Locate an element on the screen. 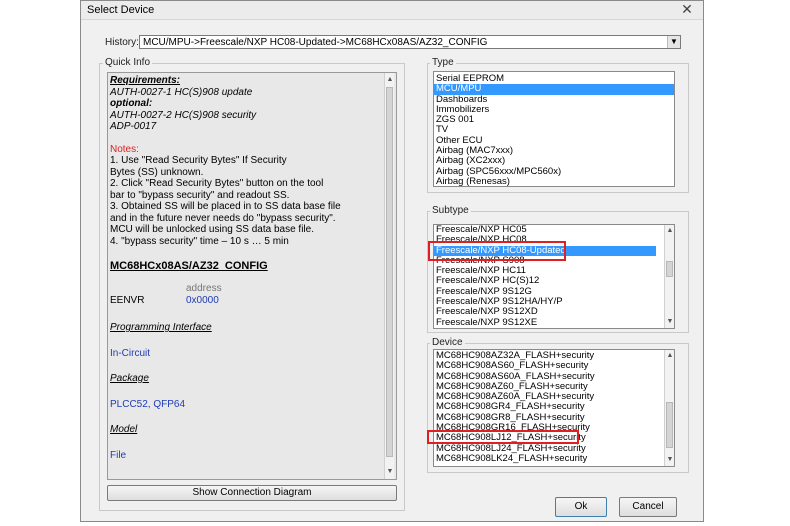 The height and width of the screenshot is (526, 790). list-item: MC68HC908LK24_FLASH+security is located at coordinates (554, 458).